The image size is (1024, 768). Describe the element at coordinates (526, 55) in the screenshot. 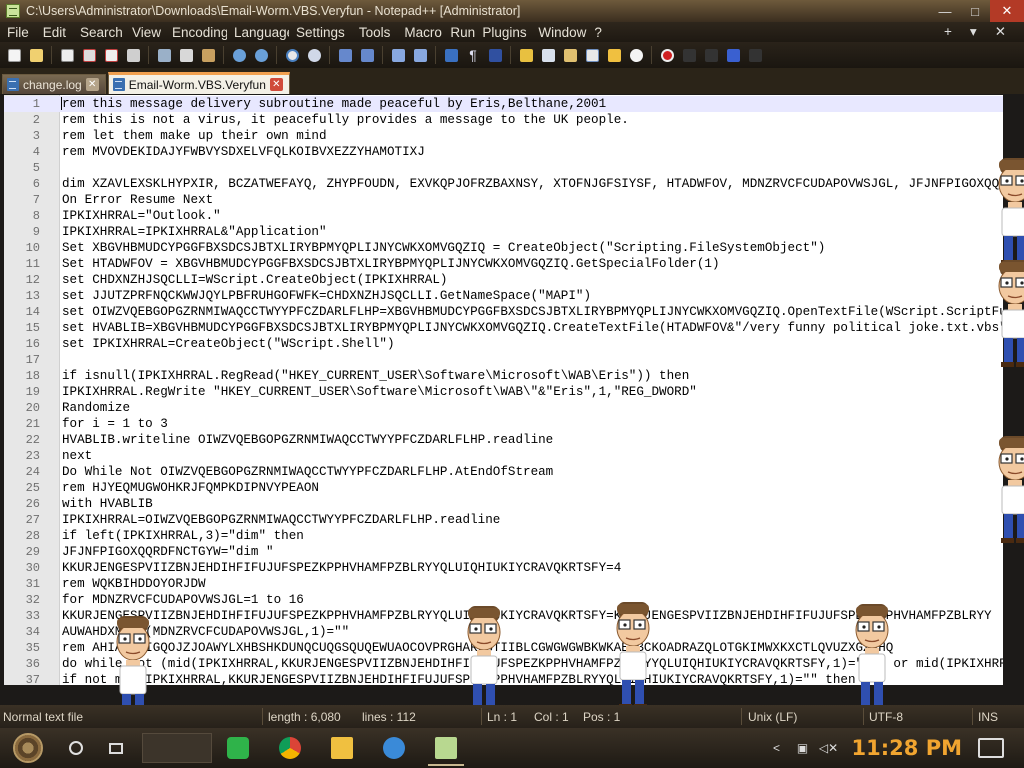

I see `user-lang-button` at that location.